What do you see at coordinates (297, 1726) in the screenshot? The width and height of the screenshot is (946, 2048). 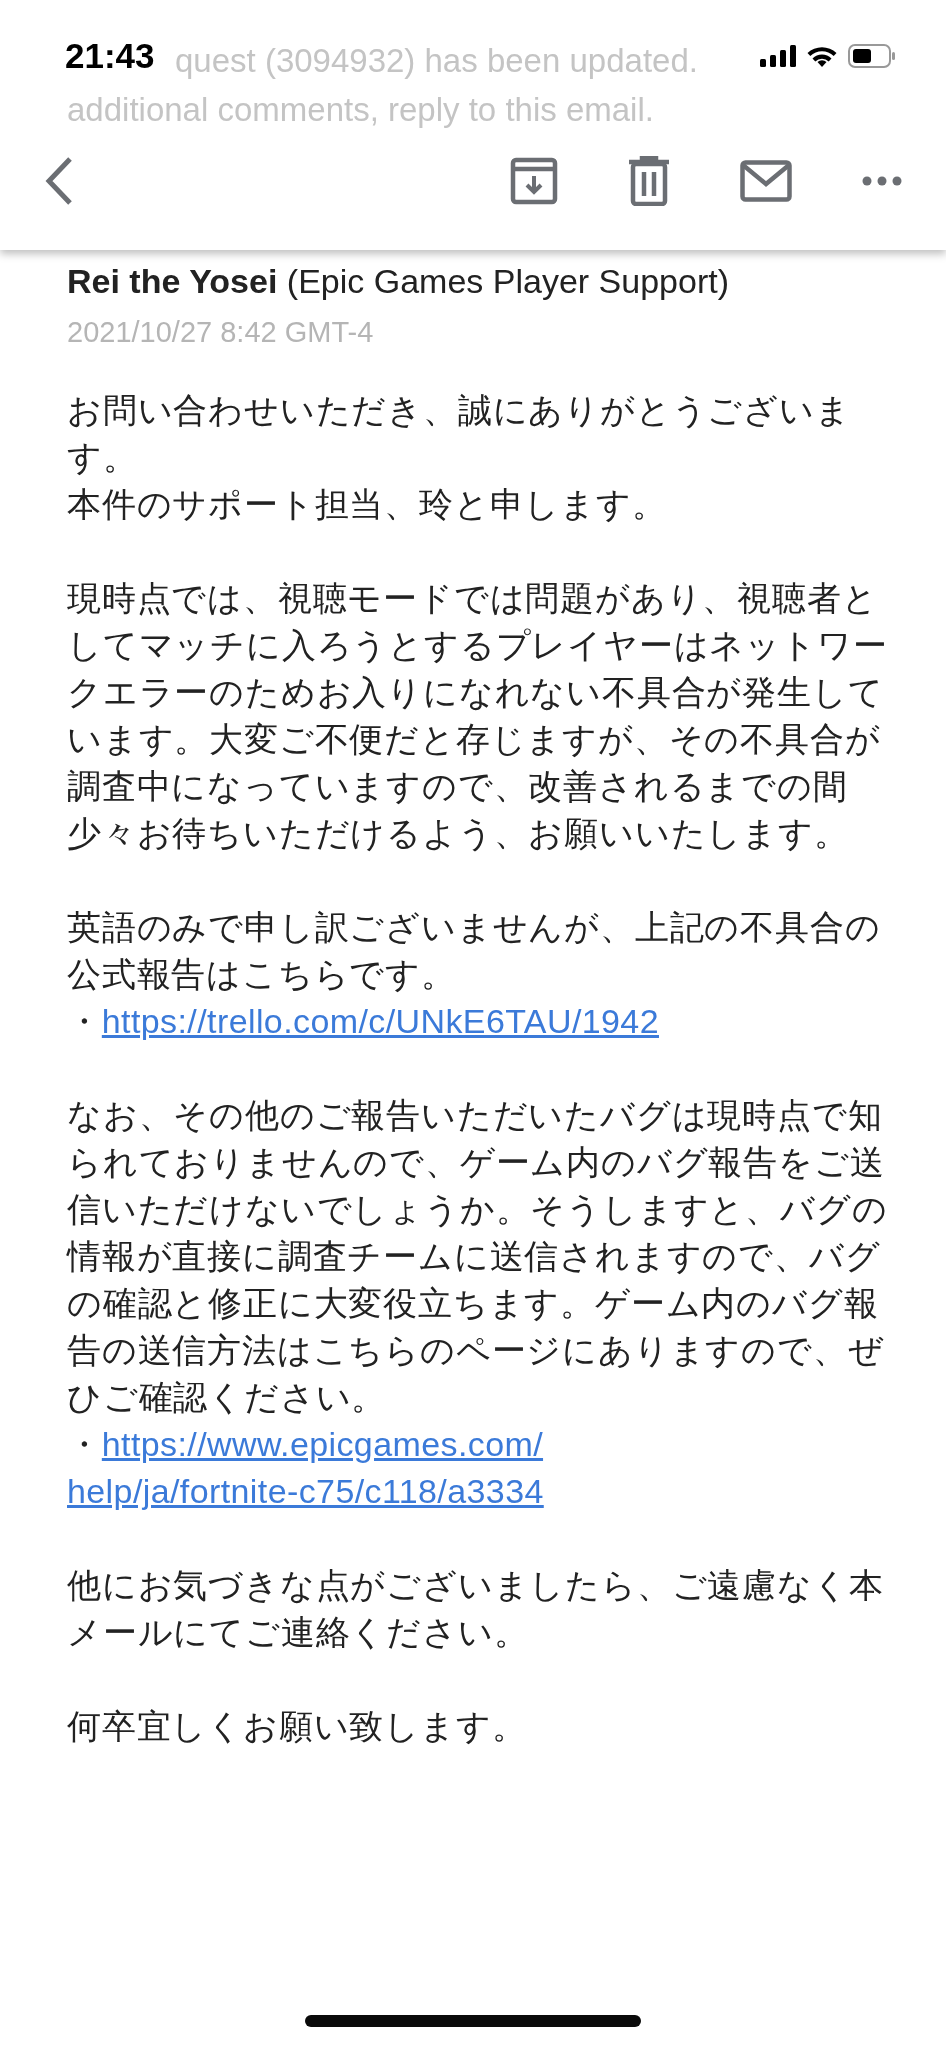 I see `email-paragraph: 何卒宜しくお願い致します。` at bounding box center [297, 1726].